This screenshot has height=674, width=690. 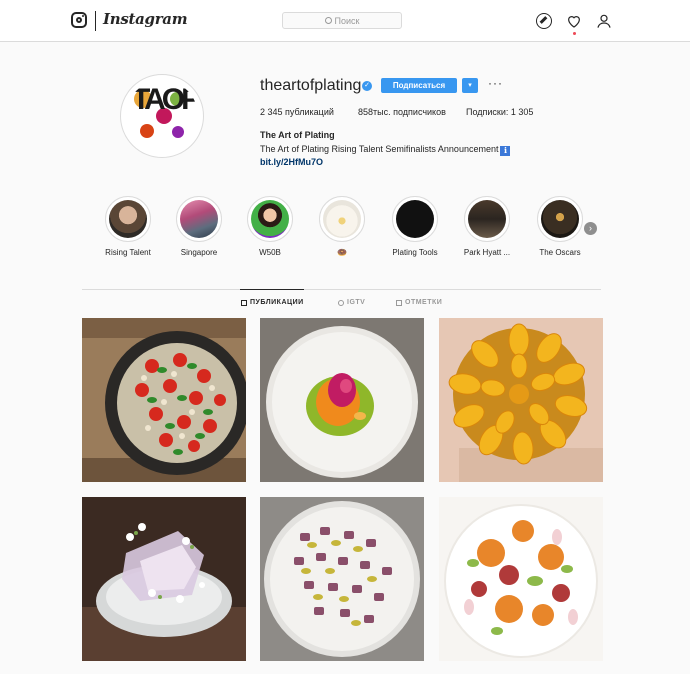 I want to click on highlight-w50b: W50B, so click(x=270, y=226).